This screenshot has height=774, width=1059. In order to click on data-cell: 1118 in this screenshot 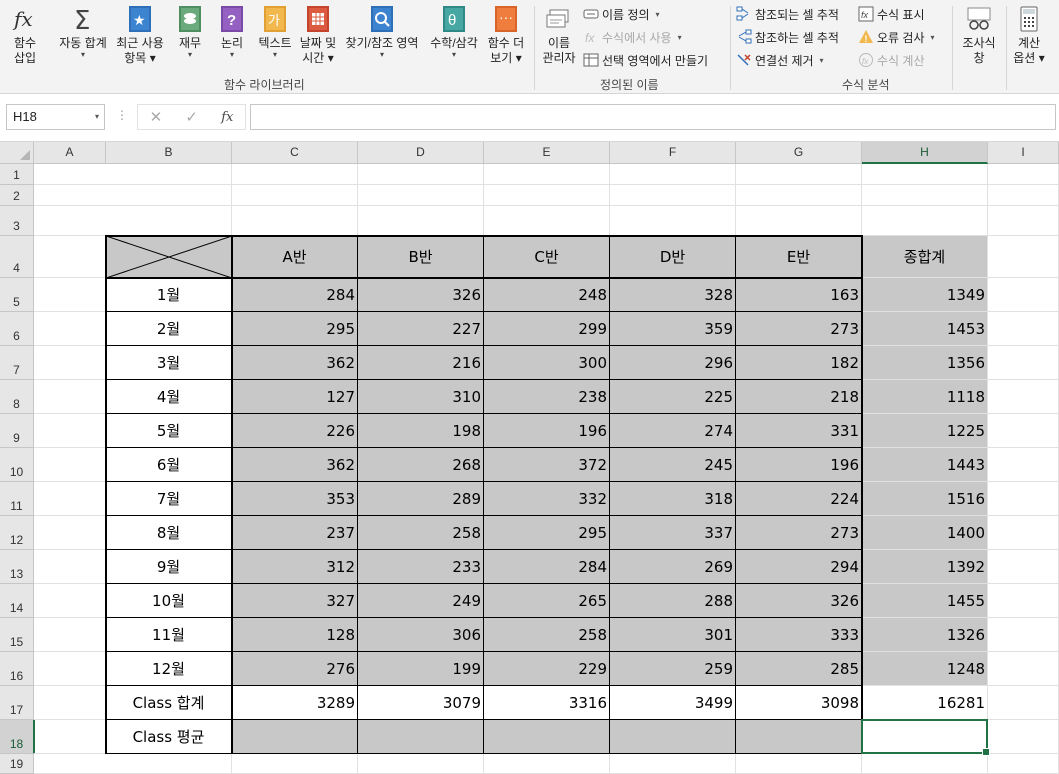, I will do `click(924, 396)`.